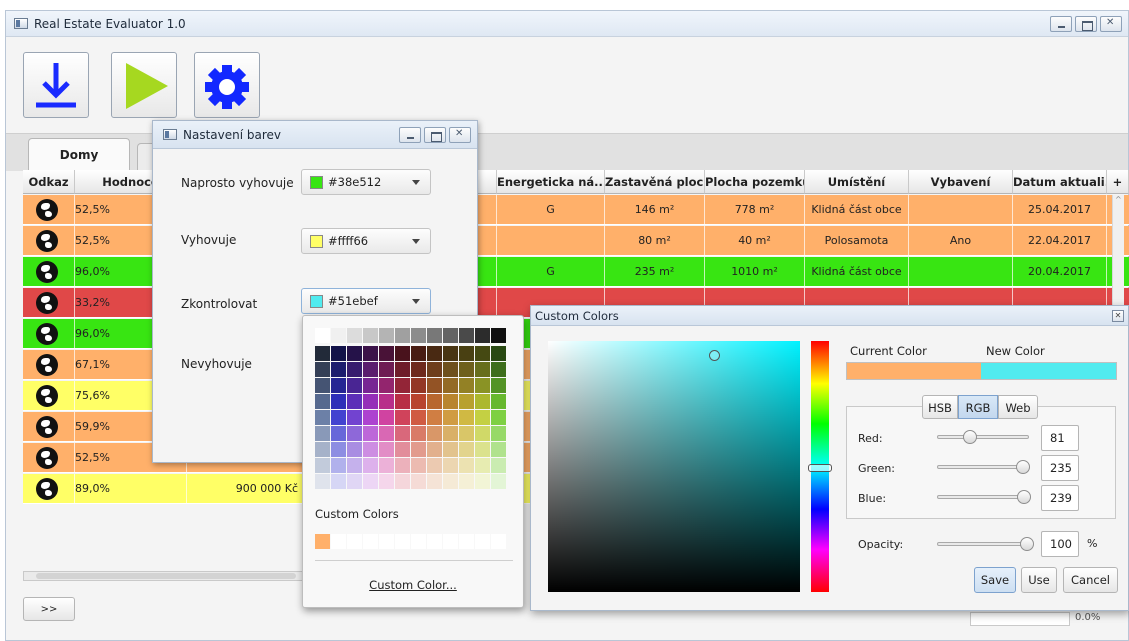  What do you see at coordinates (1060, 468) in the screenshot?
I see `green-input: 235` at bounding box center [1060, 468].